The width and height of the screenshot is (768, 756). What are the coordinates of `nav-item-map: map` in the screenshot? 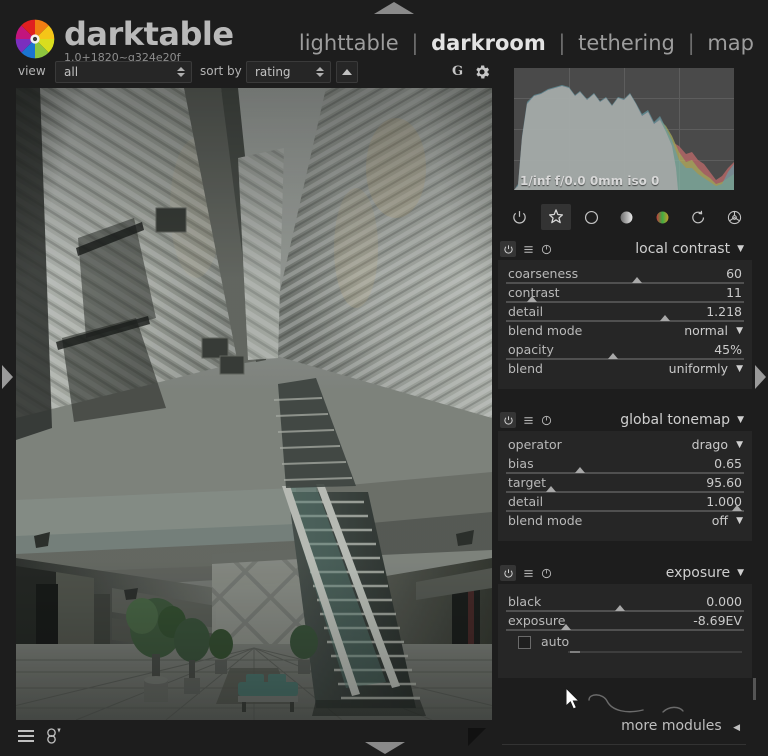 It's located at (730, 43).